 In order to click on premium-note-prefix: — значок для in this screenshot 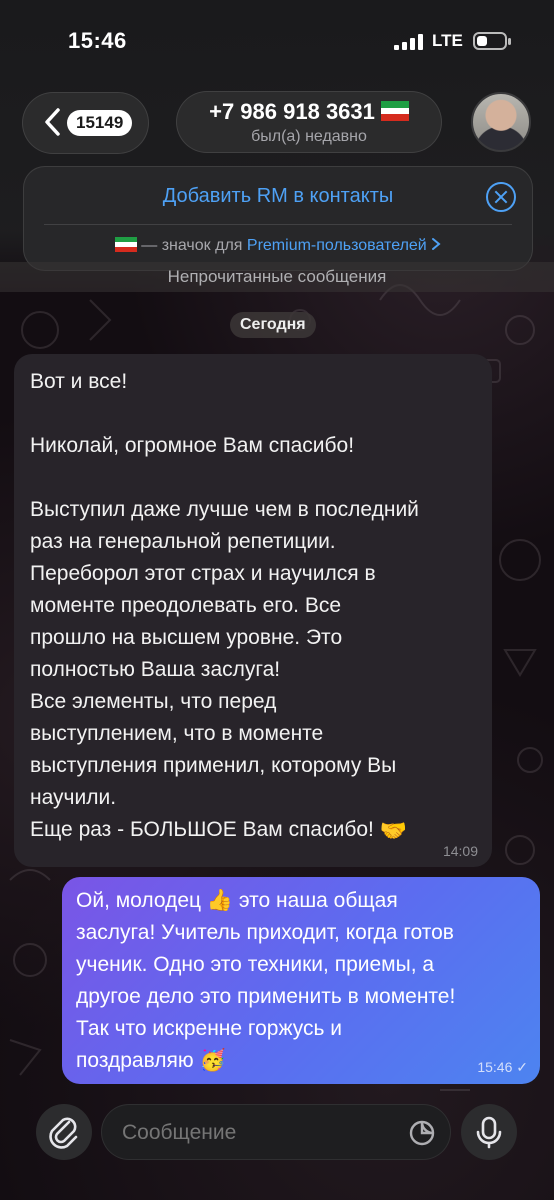, I will do `click(192, 245)`.